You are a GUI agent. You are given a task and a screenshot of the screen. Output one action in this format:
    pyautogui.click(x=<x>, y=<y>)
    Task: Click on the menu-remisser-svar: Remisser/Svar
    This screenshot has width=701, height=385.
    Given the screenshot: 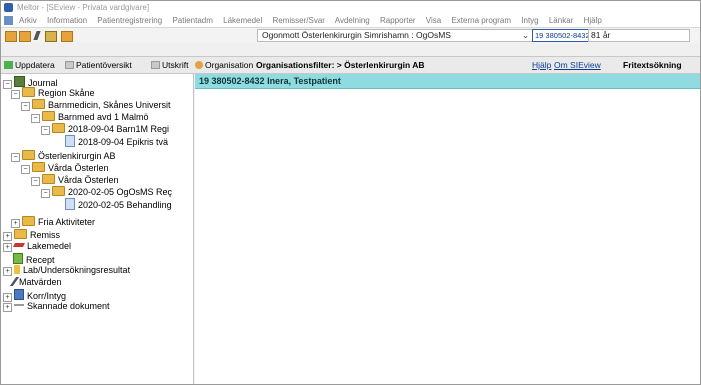 What is the action you would take?
    pyautogui.click(x=299, y=20)
    